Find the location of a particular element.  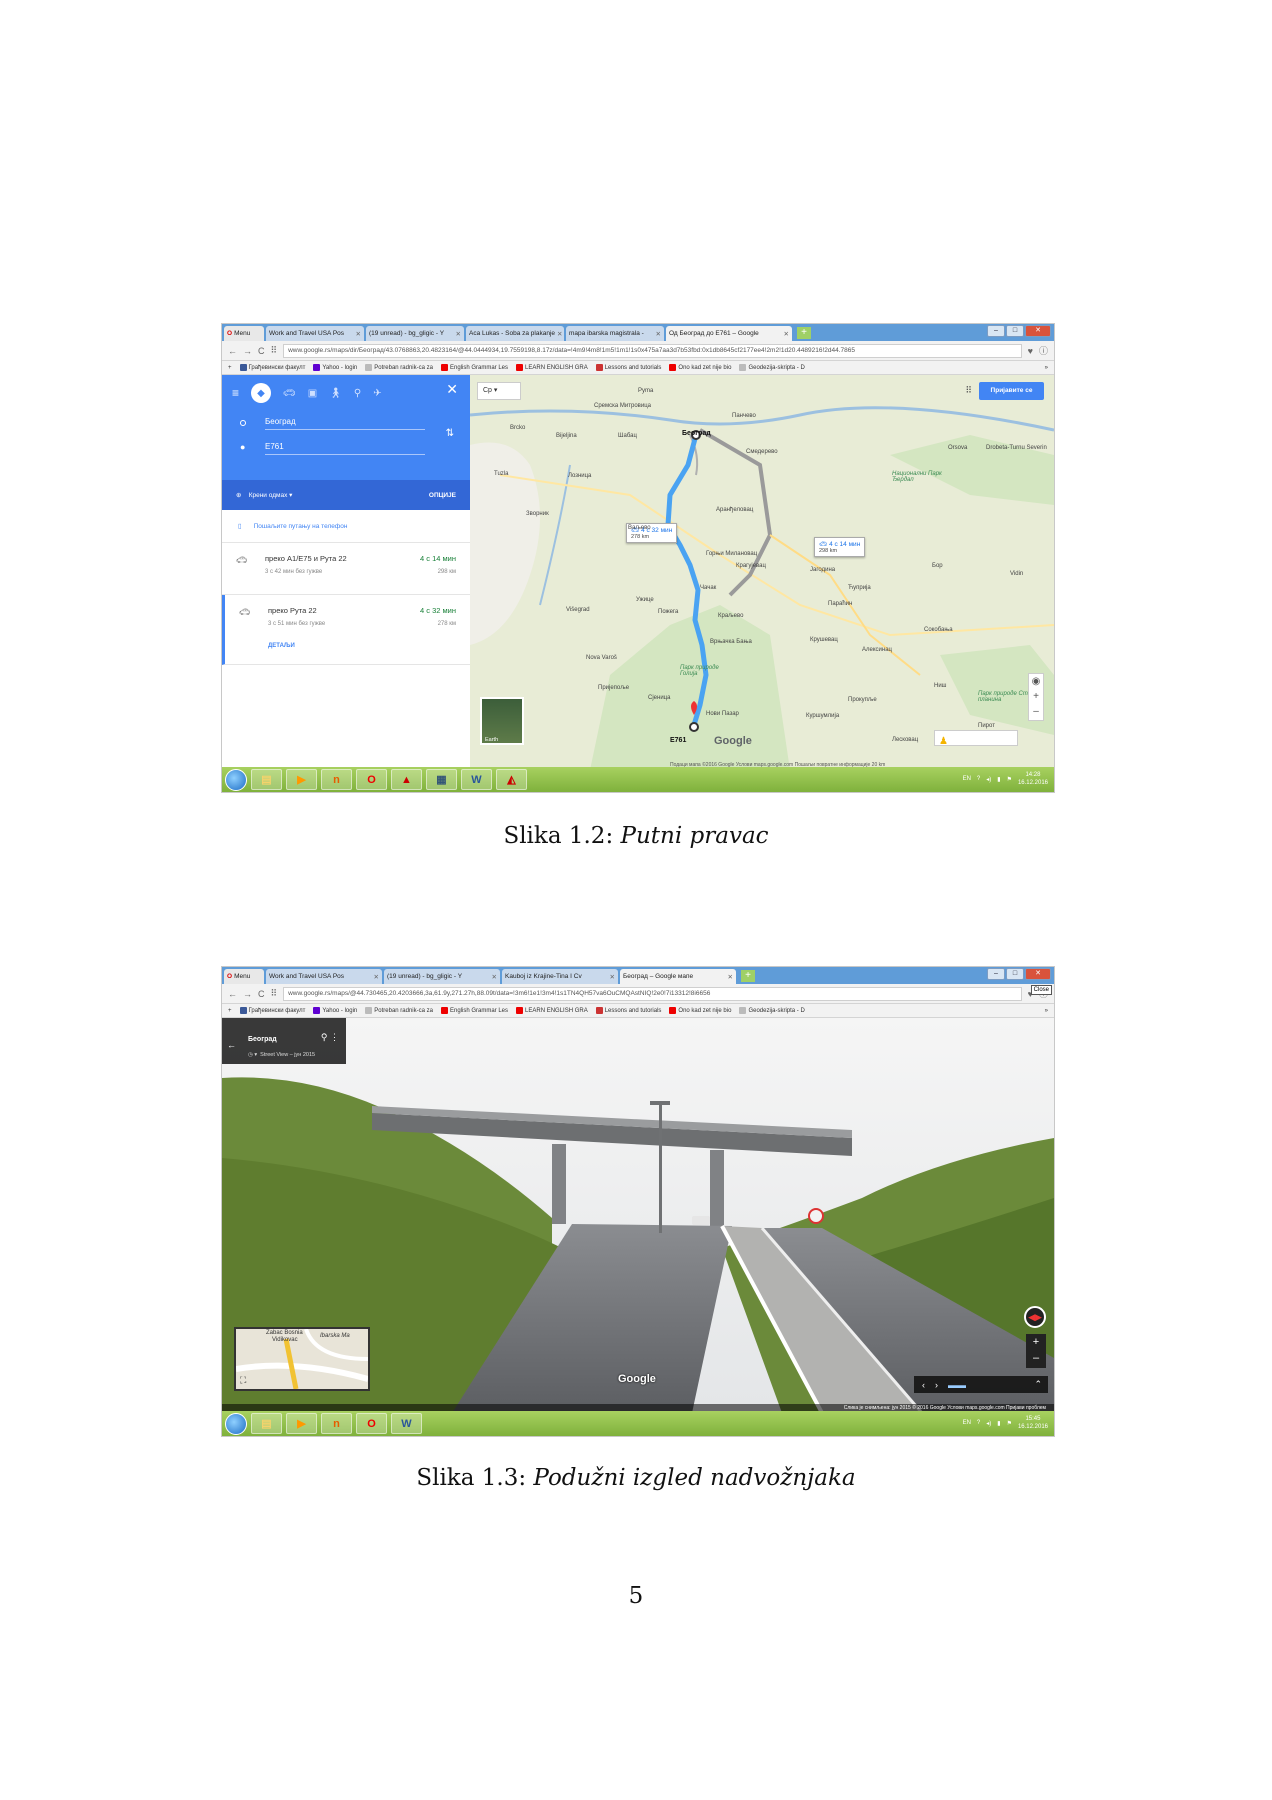

minimize-button: – is located at coordinates (996, 331).